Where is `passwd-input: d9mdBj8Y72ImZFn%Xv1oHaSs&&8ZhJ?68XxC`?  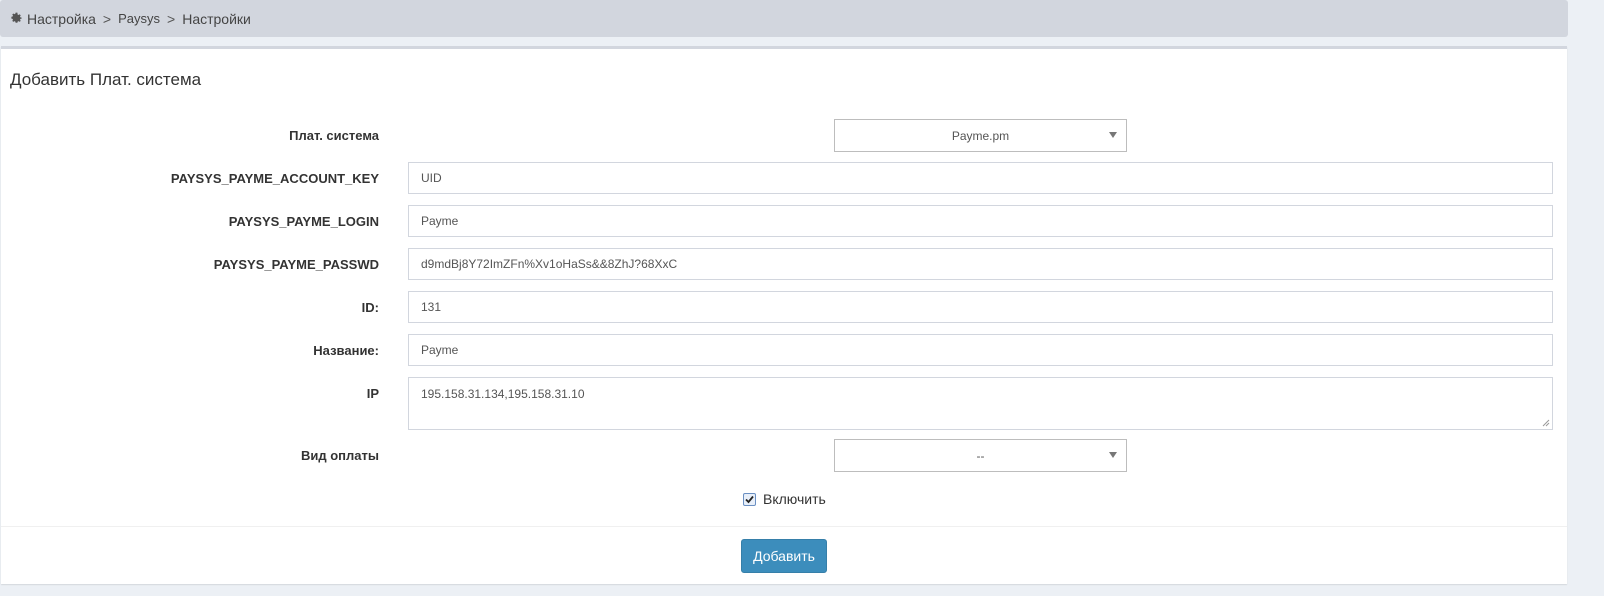 passwd-input: d9mdBj8Y72ImZFn%Xv1oHaSs&&8ZhJ?68XxC is located at coordinates (980, 264).